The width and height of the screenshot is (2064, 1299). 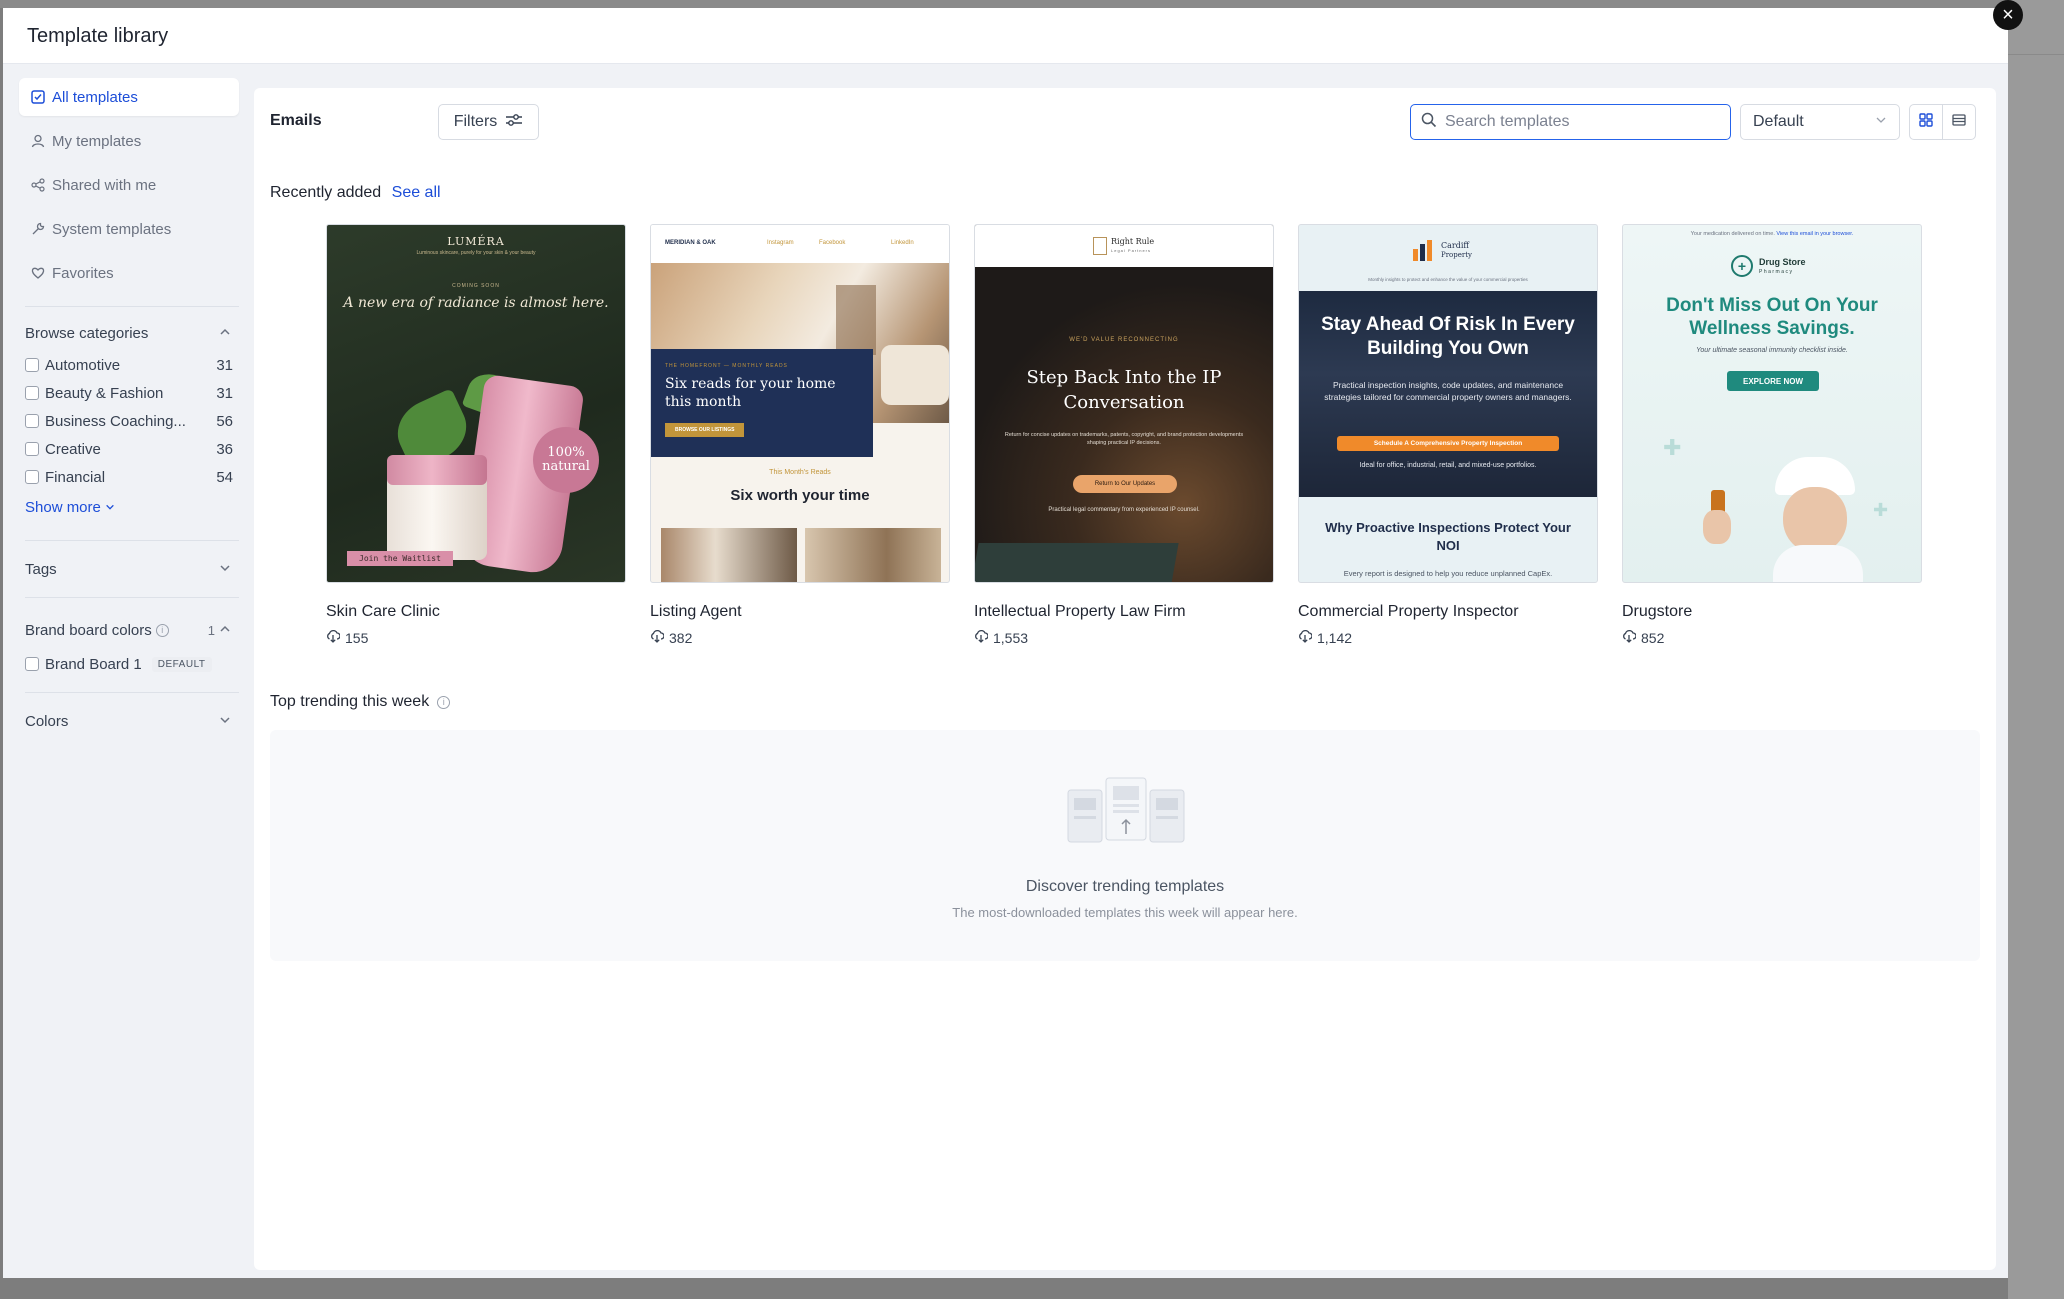 What do you see at coordinates (475, 121) in the screenshot?
I see `filters-label: Filters` at bounding box center [475, 121].